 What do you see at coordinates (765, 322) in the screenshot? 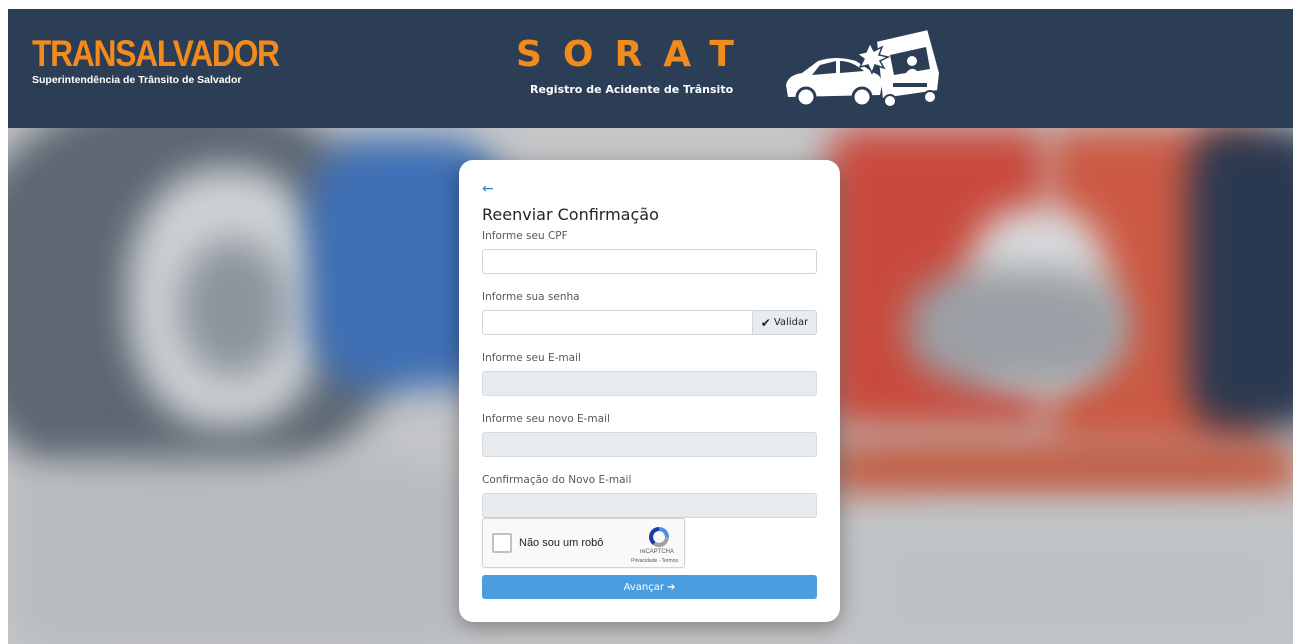
I see `check-icon: ✔` at bounding box center [765, 322].